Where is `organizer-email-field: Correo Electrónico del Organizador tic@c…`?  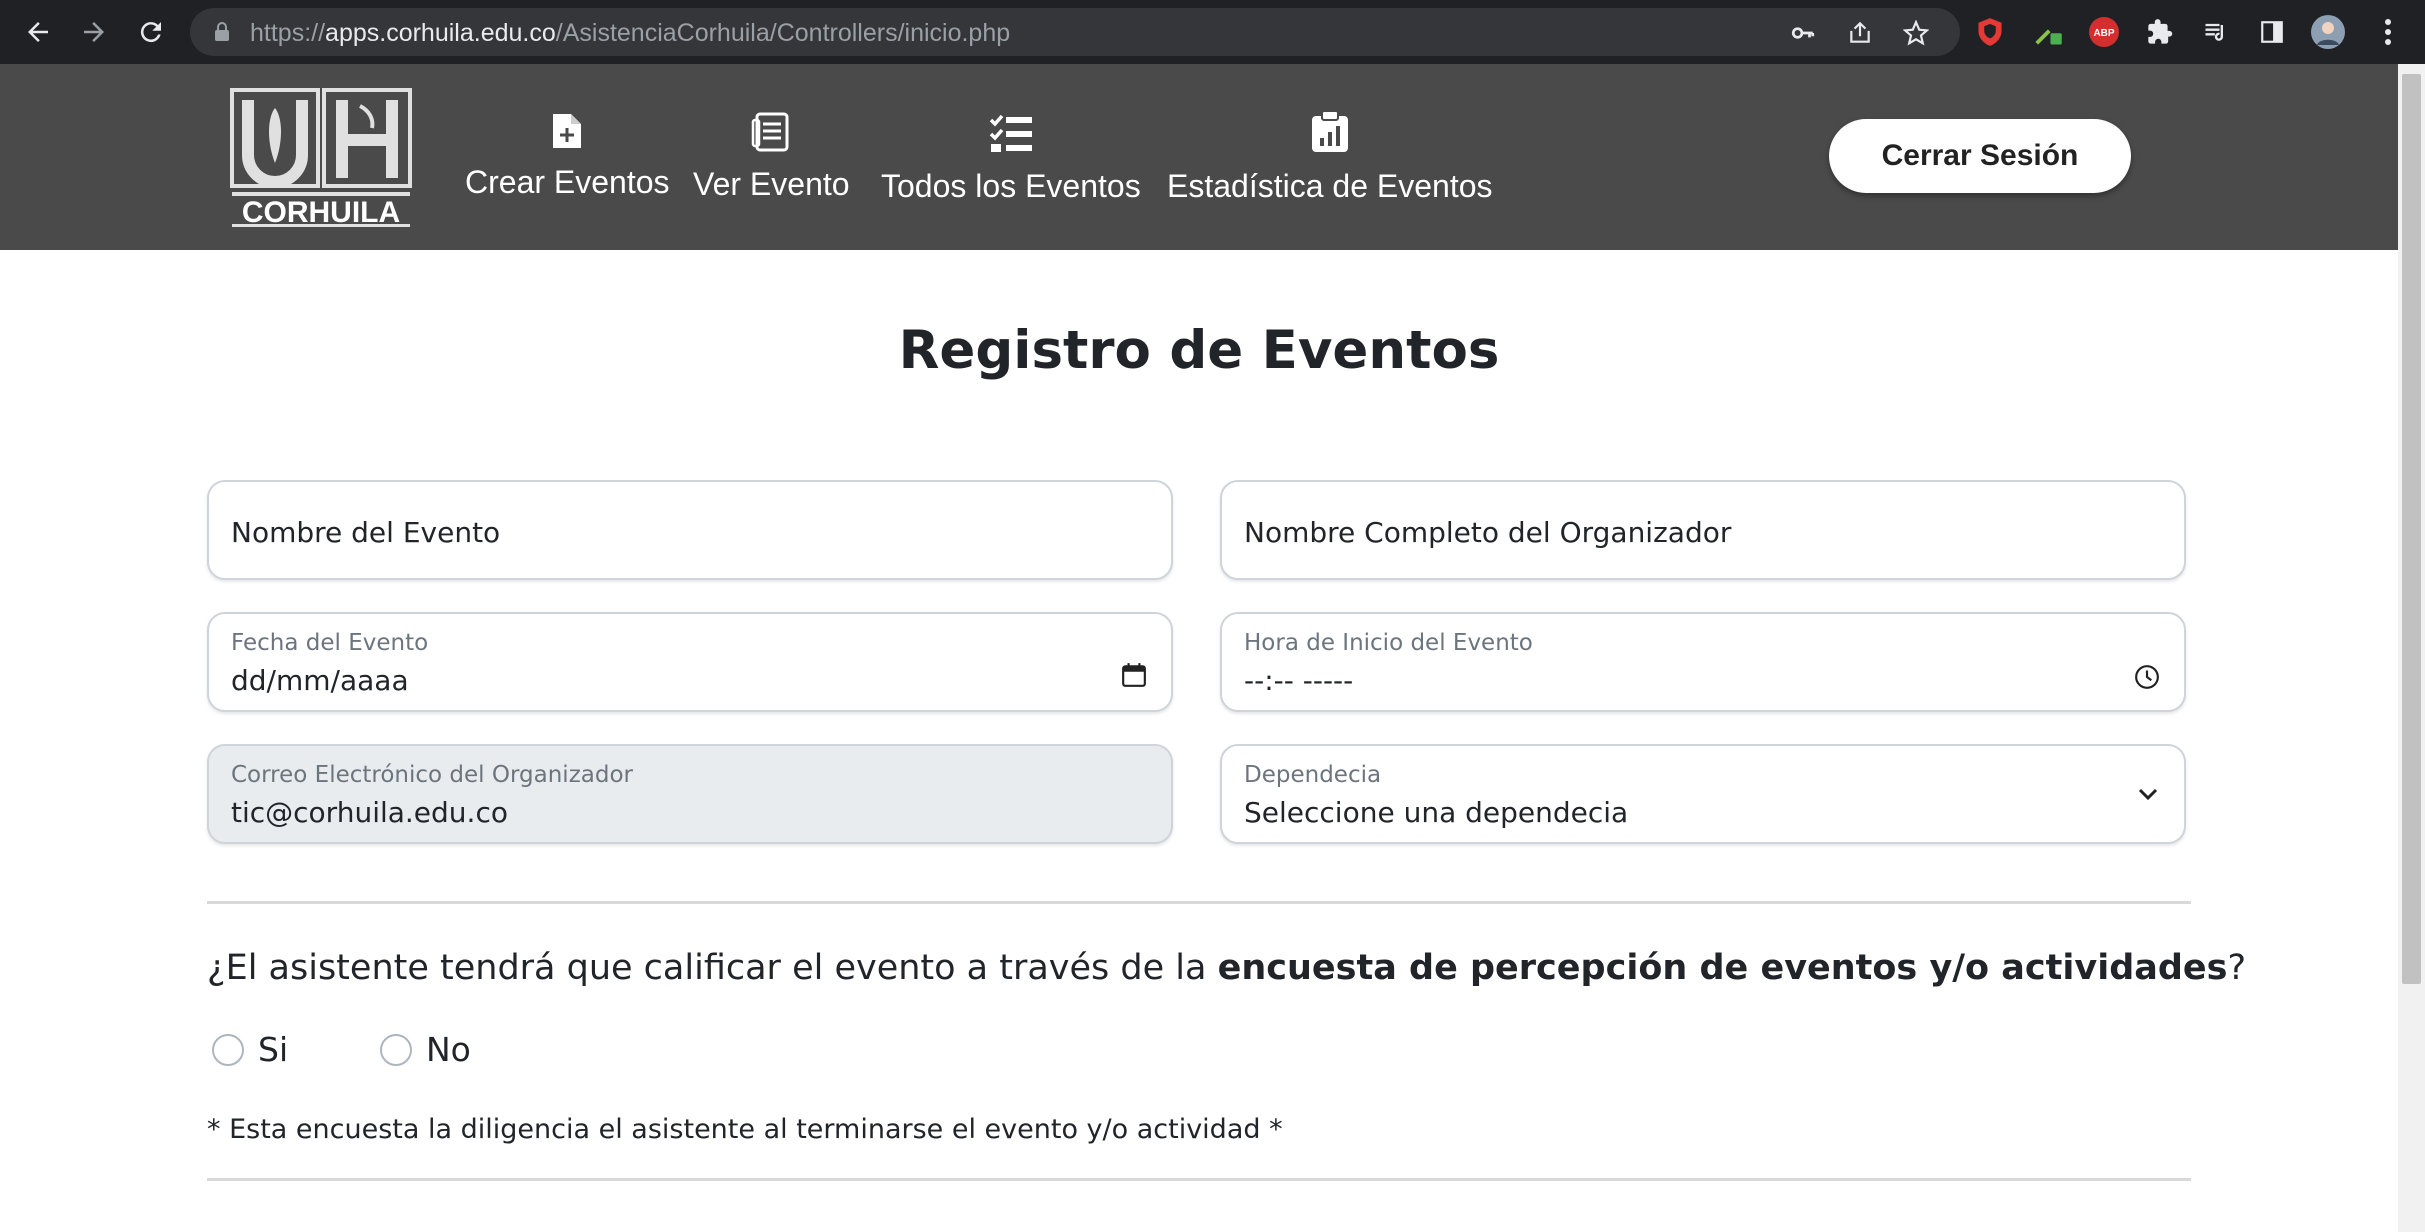 organizer-email-field: Correo Electrónico del Organizador tic@c… is located at coordinates (690, 794).